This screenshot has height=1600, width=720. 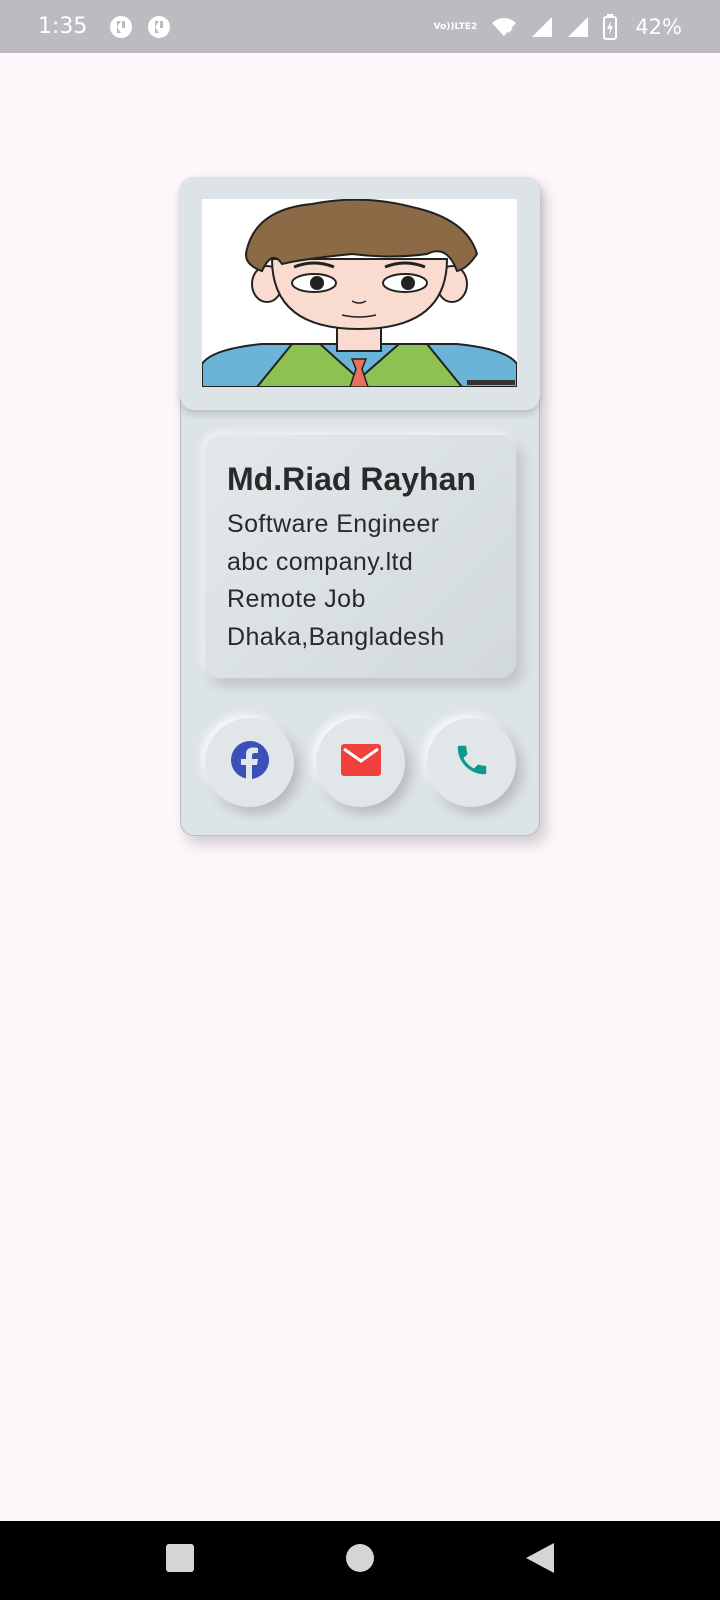 I want to click on email-icon, so click(x=360, y=762).